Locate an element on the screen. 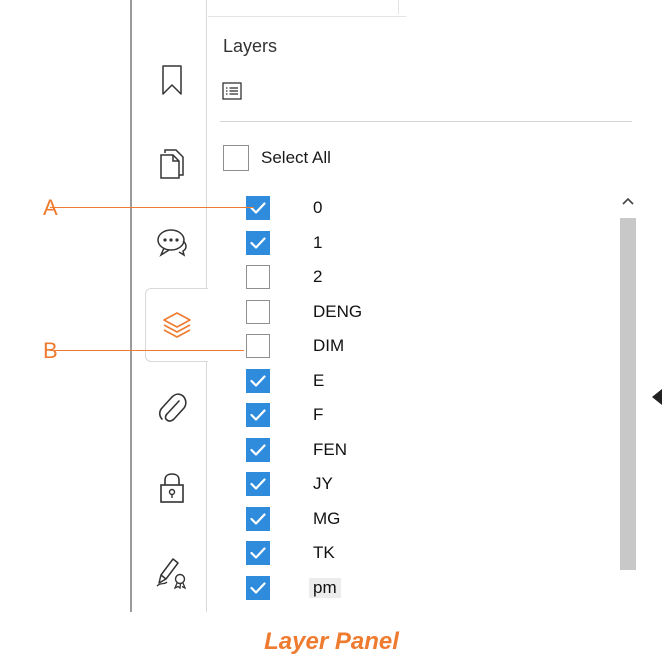 This screenshot has height=664, width=663. pages-button is located at coordinates (172, 164).